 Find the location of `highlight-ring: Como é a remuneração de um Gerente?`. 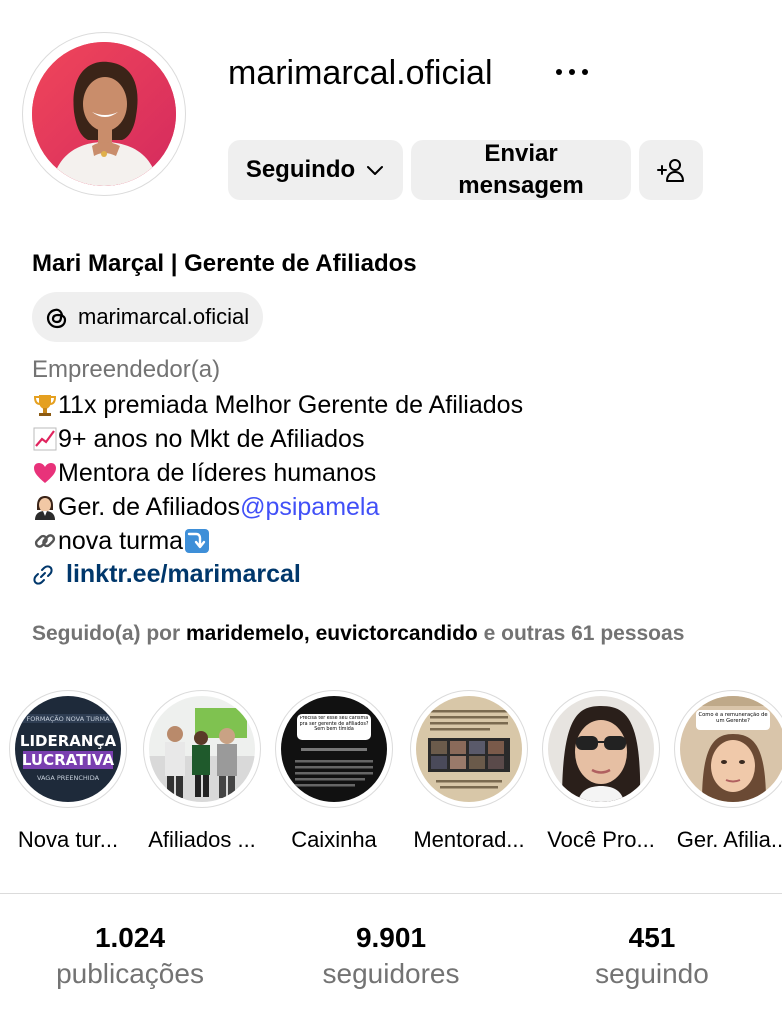

highlight-ring: Como é a remuneração de um Gerente? is located at coordinates (728, 749).